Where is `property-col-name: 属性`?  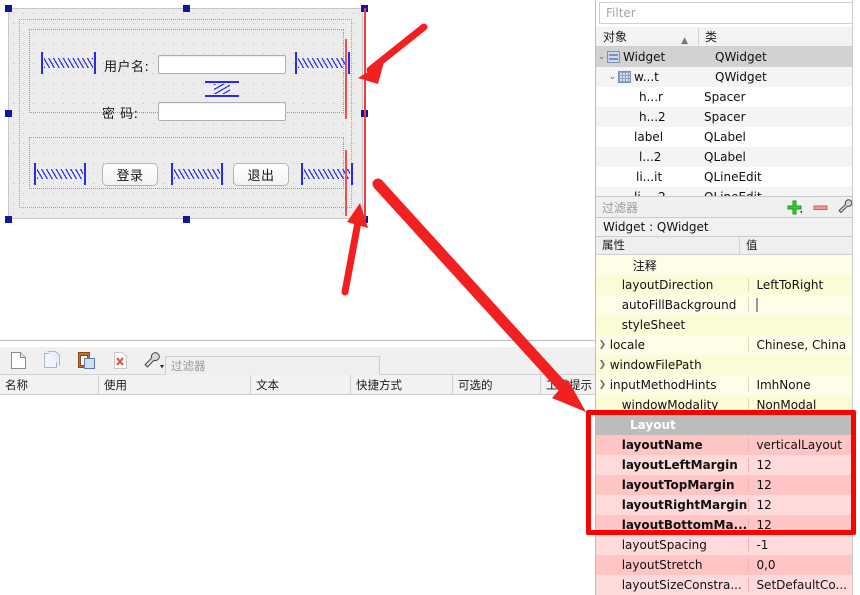 property-col-name: 属性 is located at coordinates (667, 246).